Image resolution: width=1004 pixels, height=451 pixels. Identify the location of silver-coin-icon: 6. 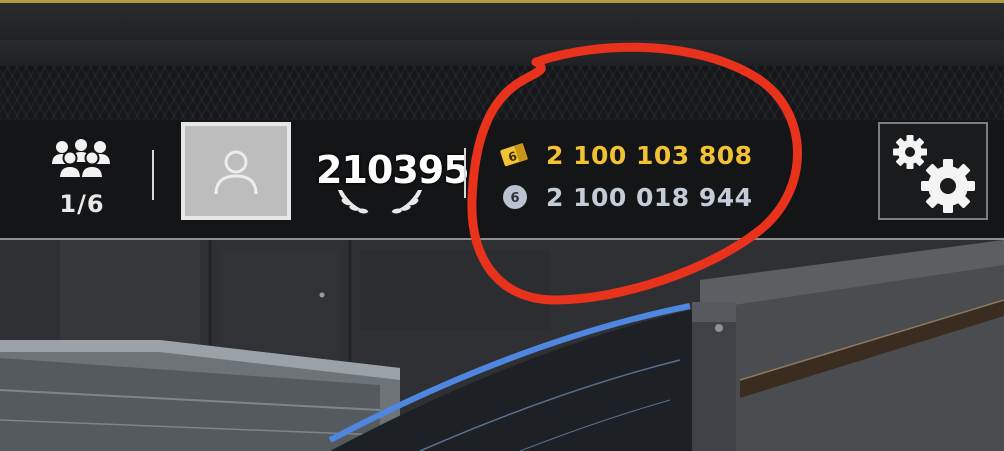
(515, 197).